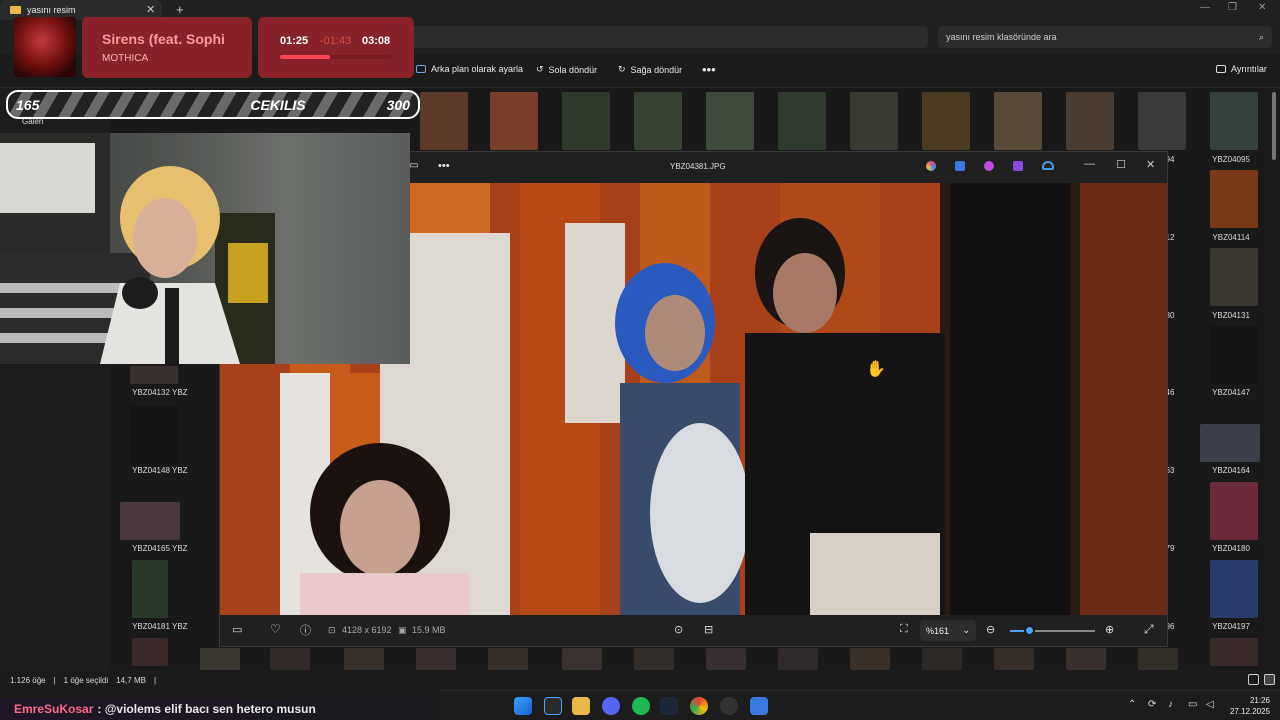 The width and height of the screenshot is (1280, 720). What do you see at coordinates (669, 706) in the screenshot?
I see `steam-icon` at bounding box center [669, 706].